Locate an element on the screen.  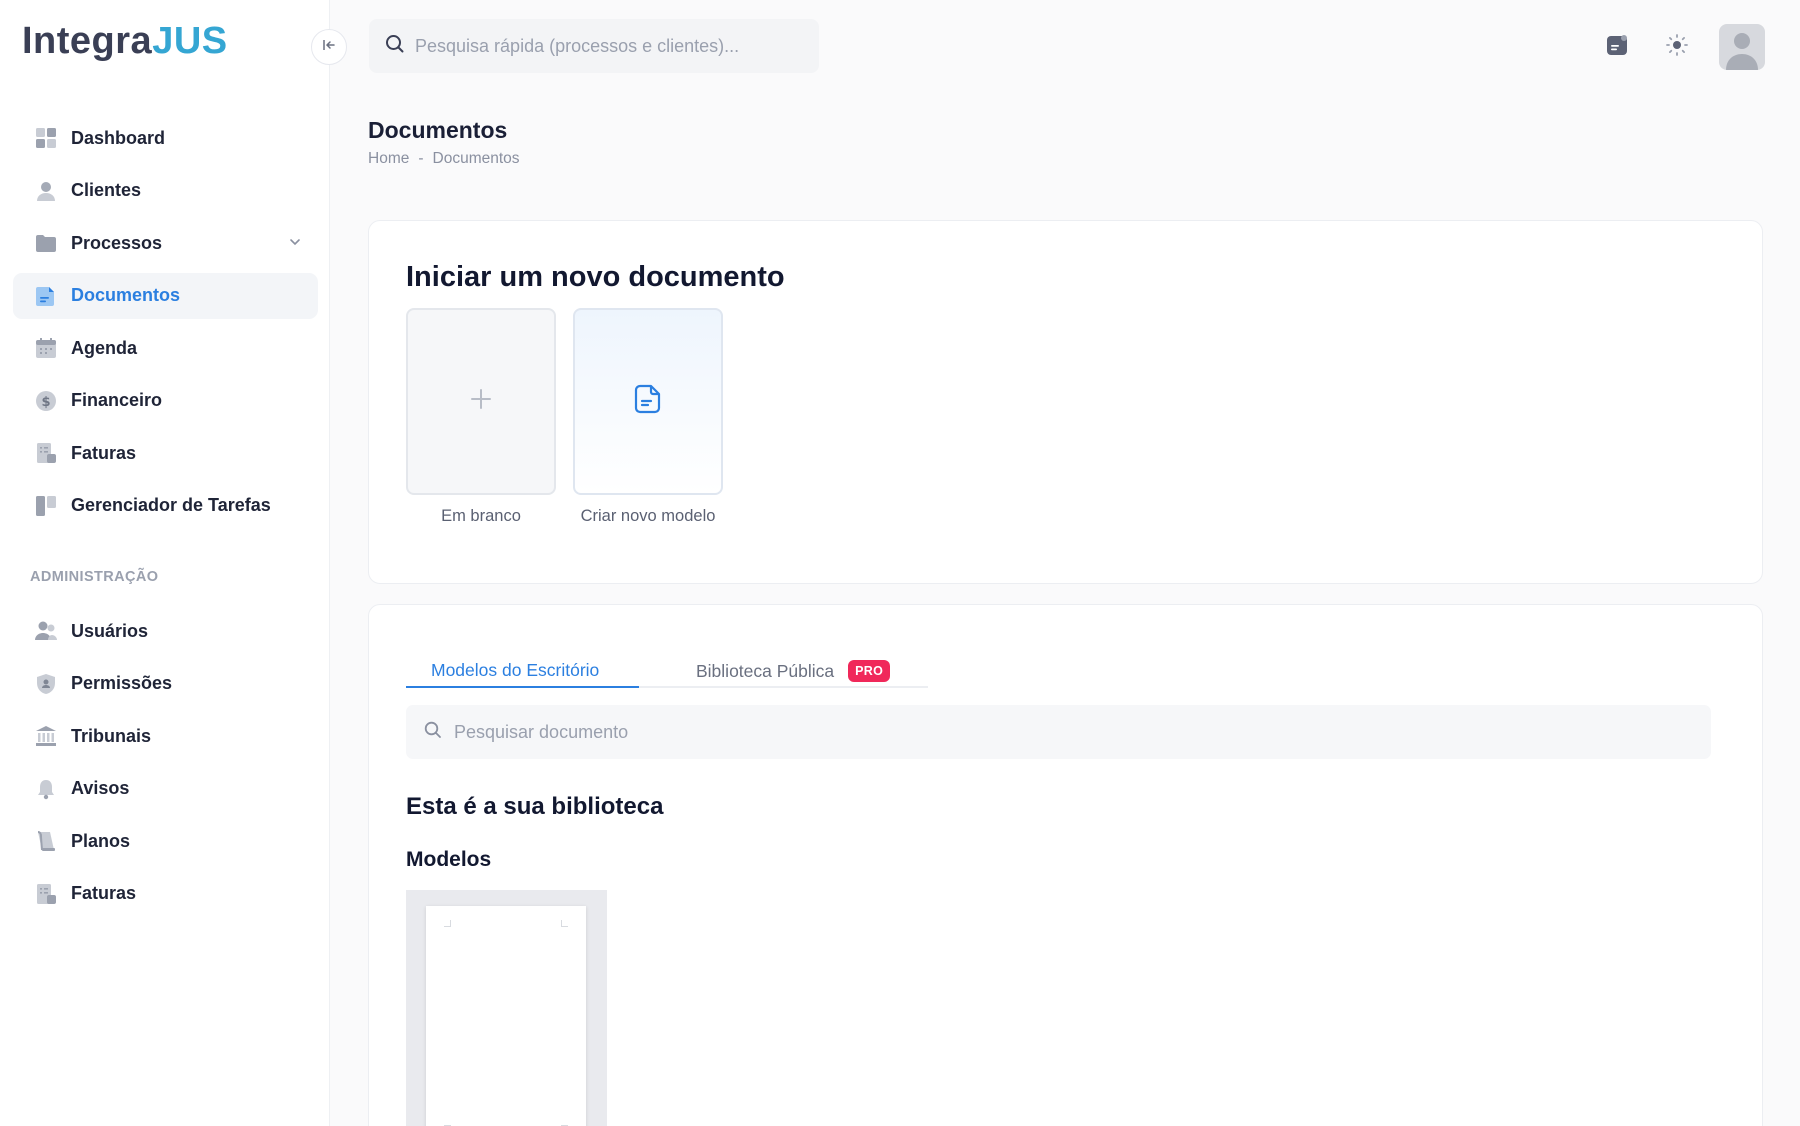
sidebar-item-financeiro: $ Financeiro is located at coordinates (165, 401).